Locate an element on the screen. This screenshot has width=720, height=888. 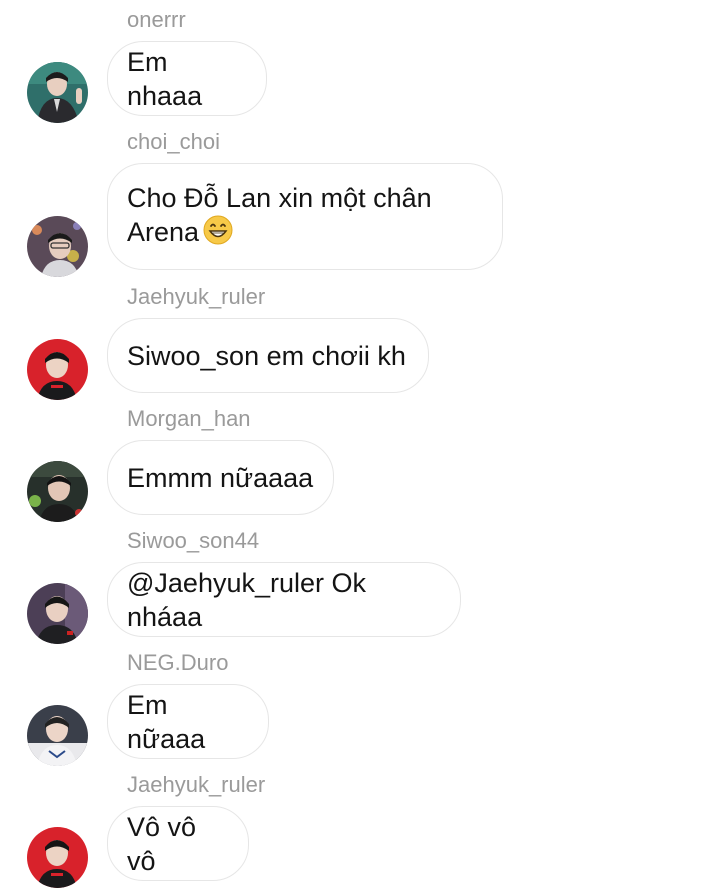
message-text: Cho Đỗ Lan xin một chân Arena is located at coordinates (279, 217).